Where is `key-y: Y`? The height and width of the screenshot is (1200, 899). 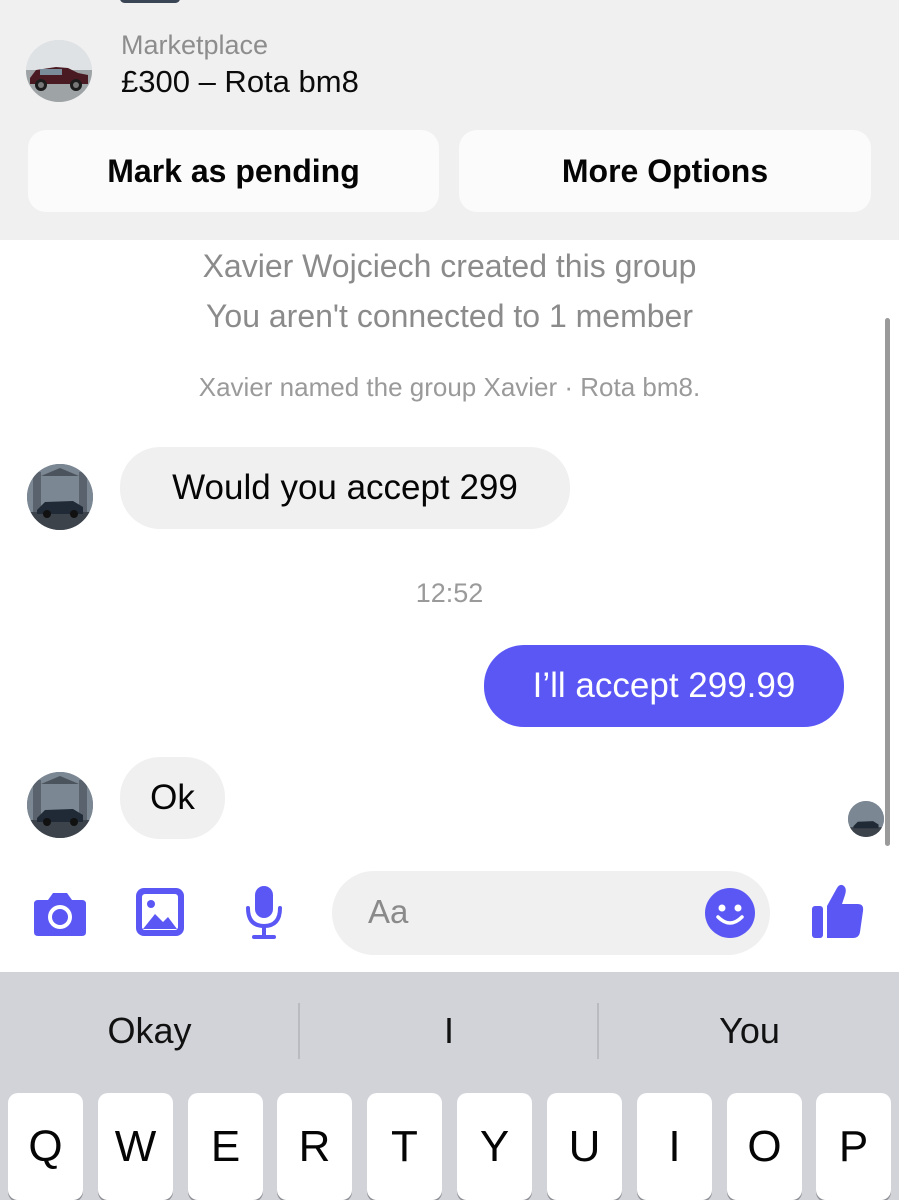
key-y: Y is located at coordinates (494, 1146).